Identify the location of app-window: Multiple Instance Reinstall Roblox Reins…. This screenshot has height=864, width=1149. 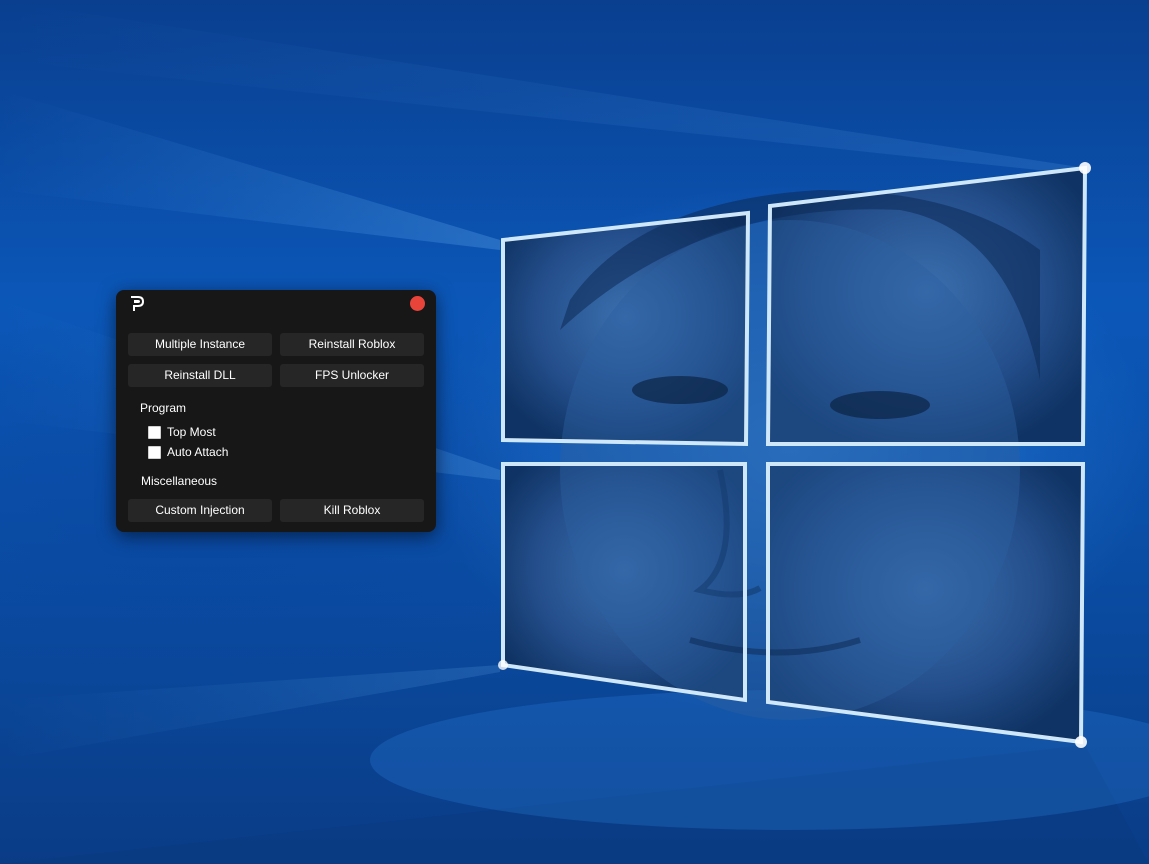
(276, 411).